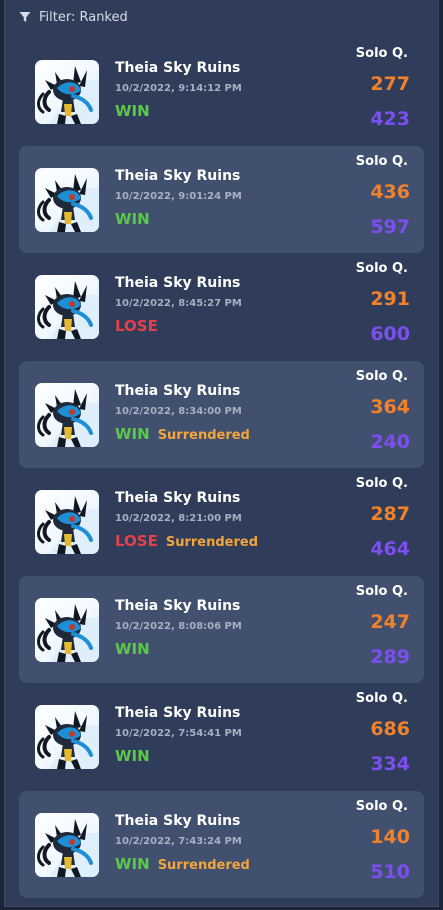 The height and width of the screenshot is (910, 443). What do you see at coordinates (390, 227) in the screenshot?
I see `stat-value-secondary: 597` at bounding box center [390, 227].